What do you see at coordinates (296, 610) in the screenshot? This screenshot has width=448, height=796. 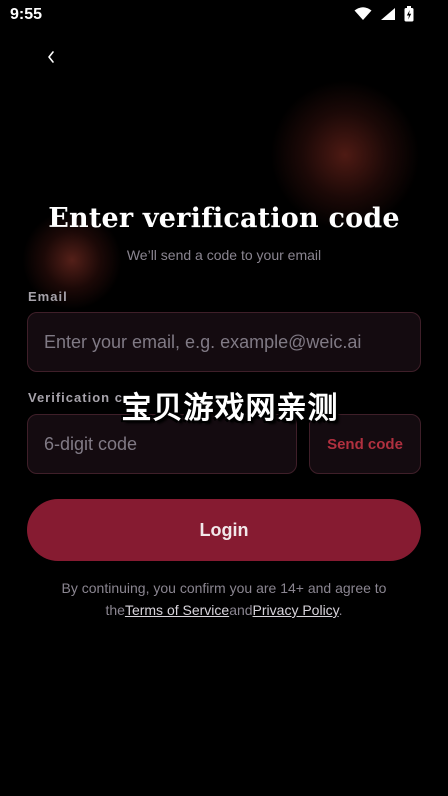 I see `privacy-policy-link: Privacy Policy` at bounding box center [296, 610].